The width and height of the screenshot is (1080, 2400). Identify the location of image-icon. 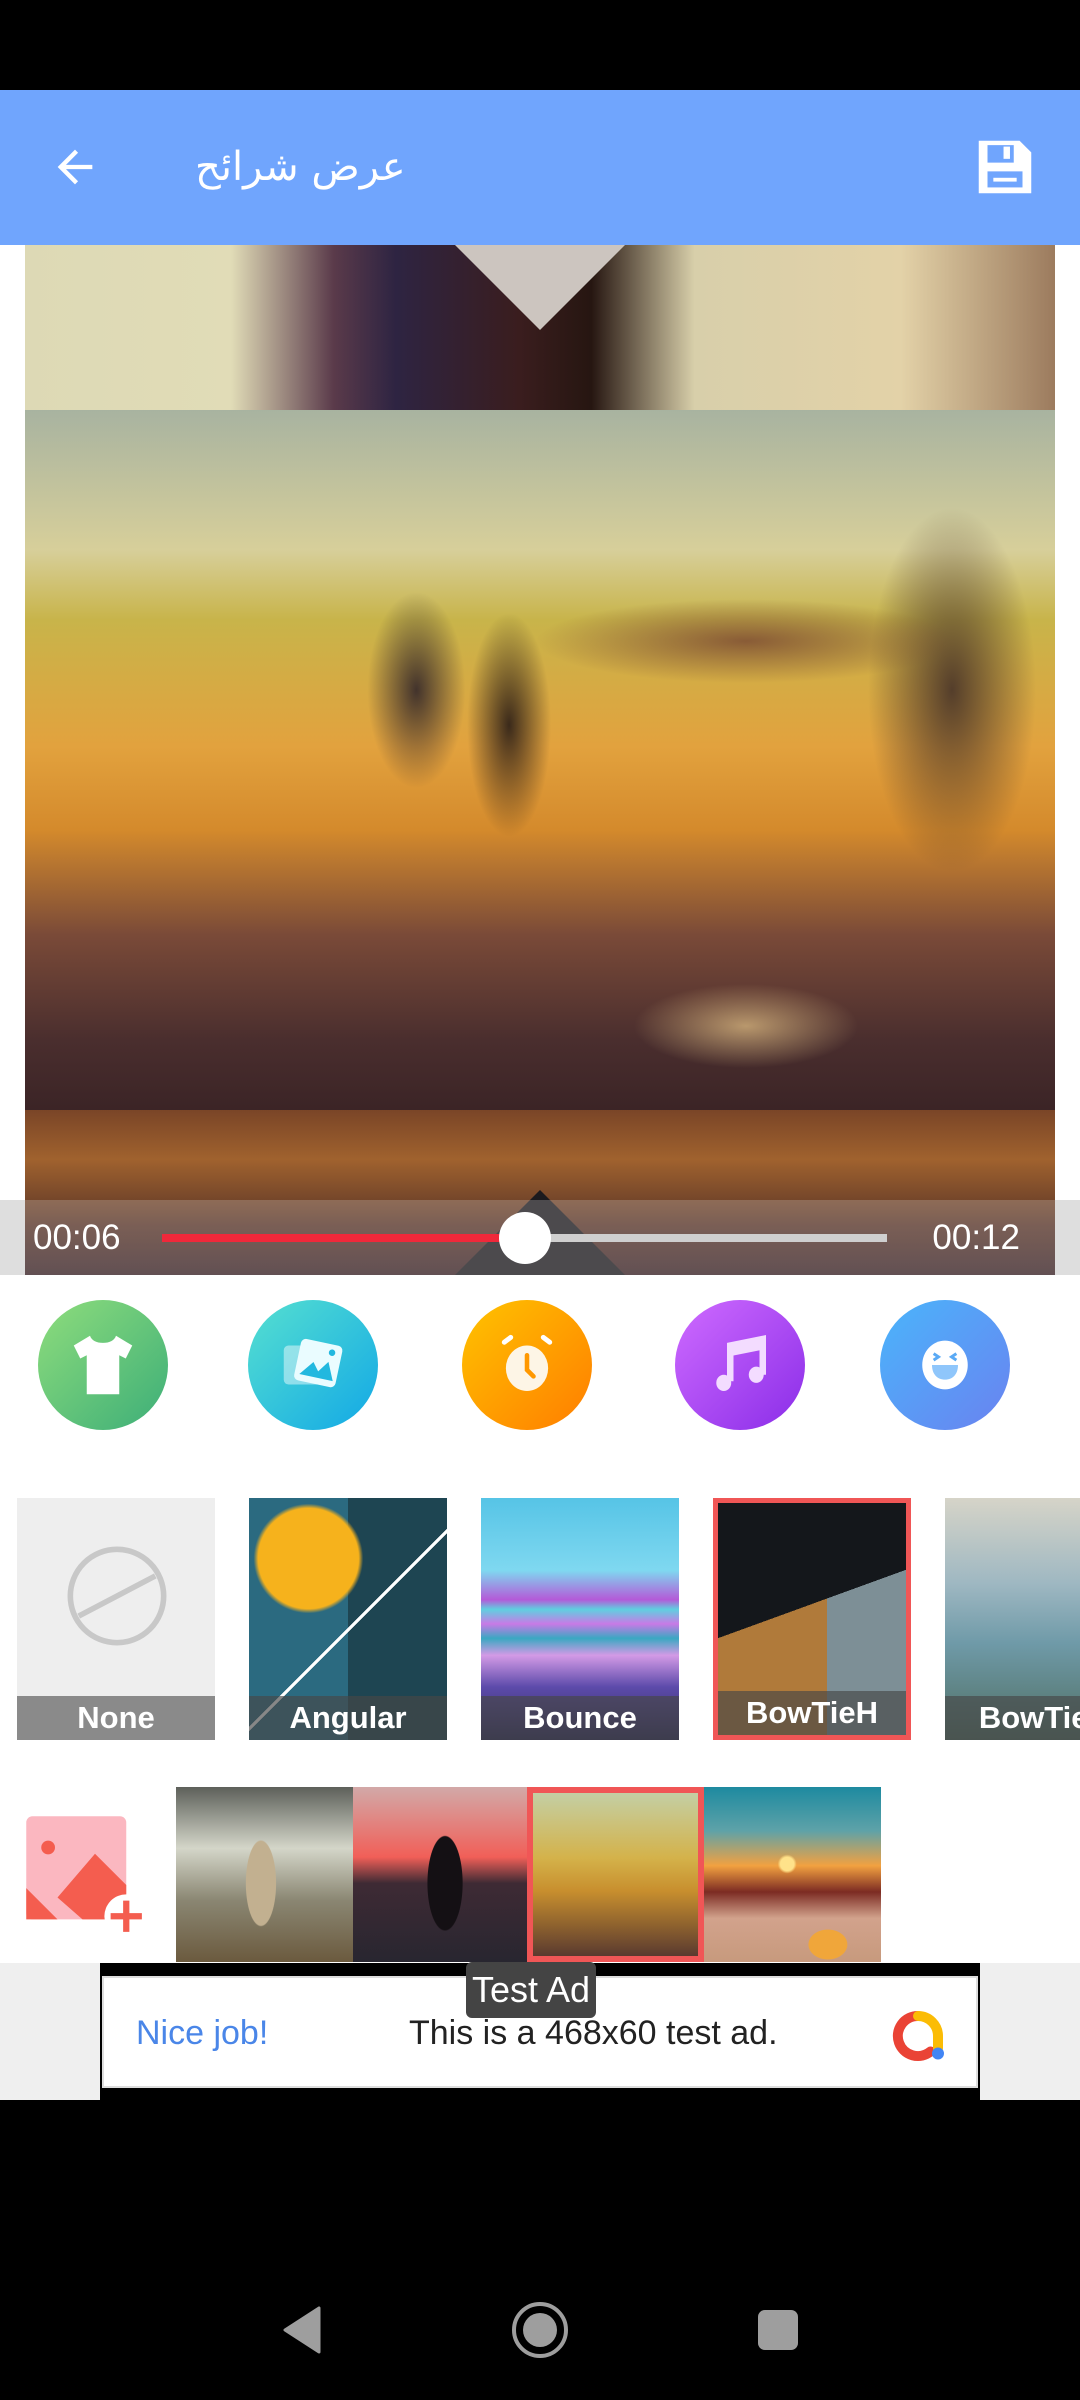
(313, 1363).